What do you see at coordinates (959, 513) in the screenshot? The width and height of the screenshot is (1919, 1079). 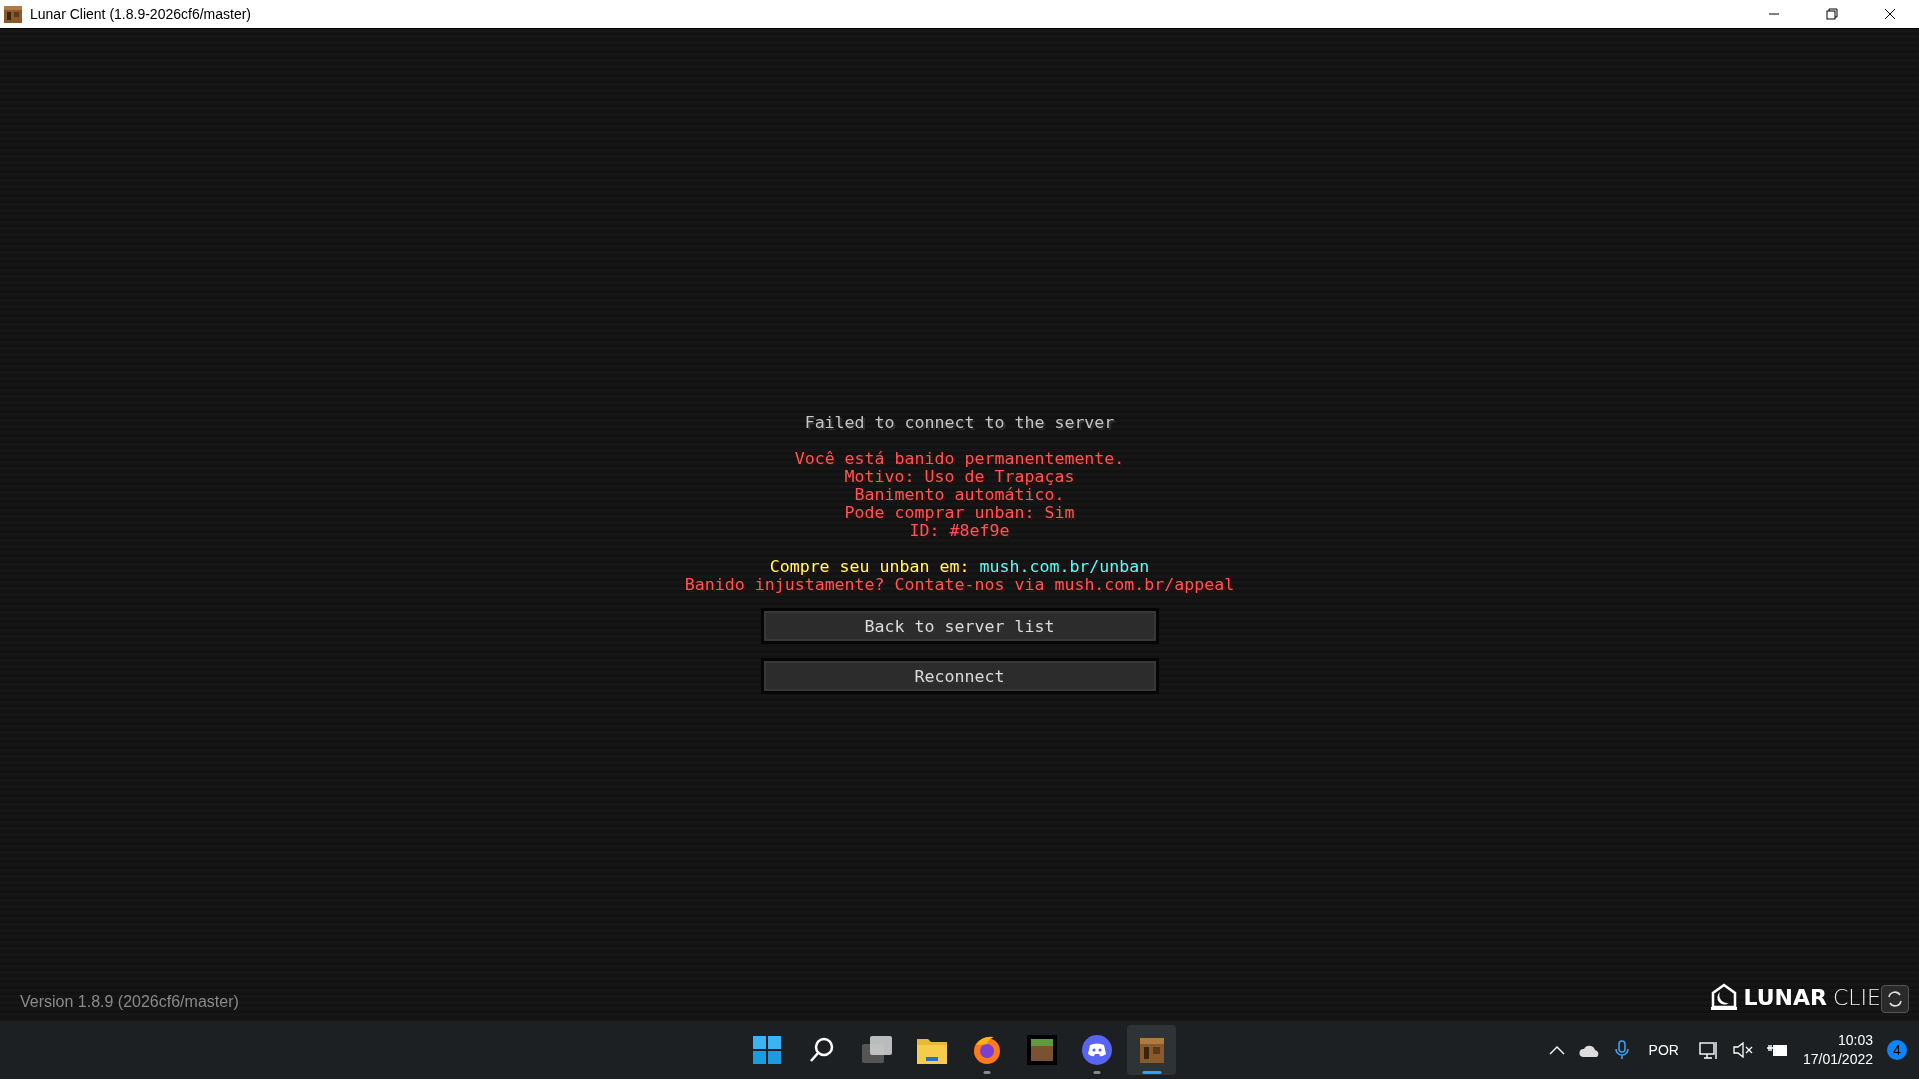 I see `message-line: Pode comprar unban: Sim` at bounding box center [959, 513].